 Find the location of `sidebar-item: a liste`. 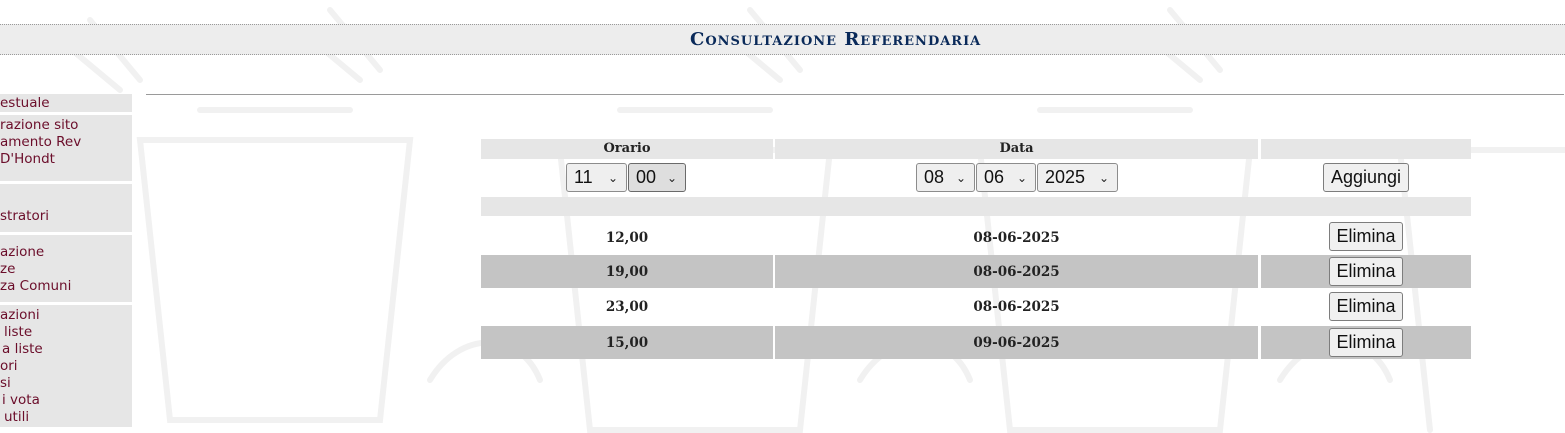

sidebar-item: a liste is located at coordinates (22, 349).